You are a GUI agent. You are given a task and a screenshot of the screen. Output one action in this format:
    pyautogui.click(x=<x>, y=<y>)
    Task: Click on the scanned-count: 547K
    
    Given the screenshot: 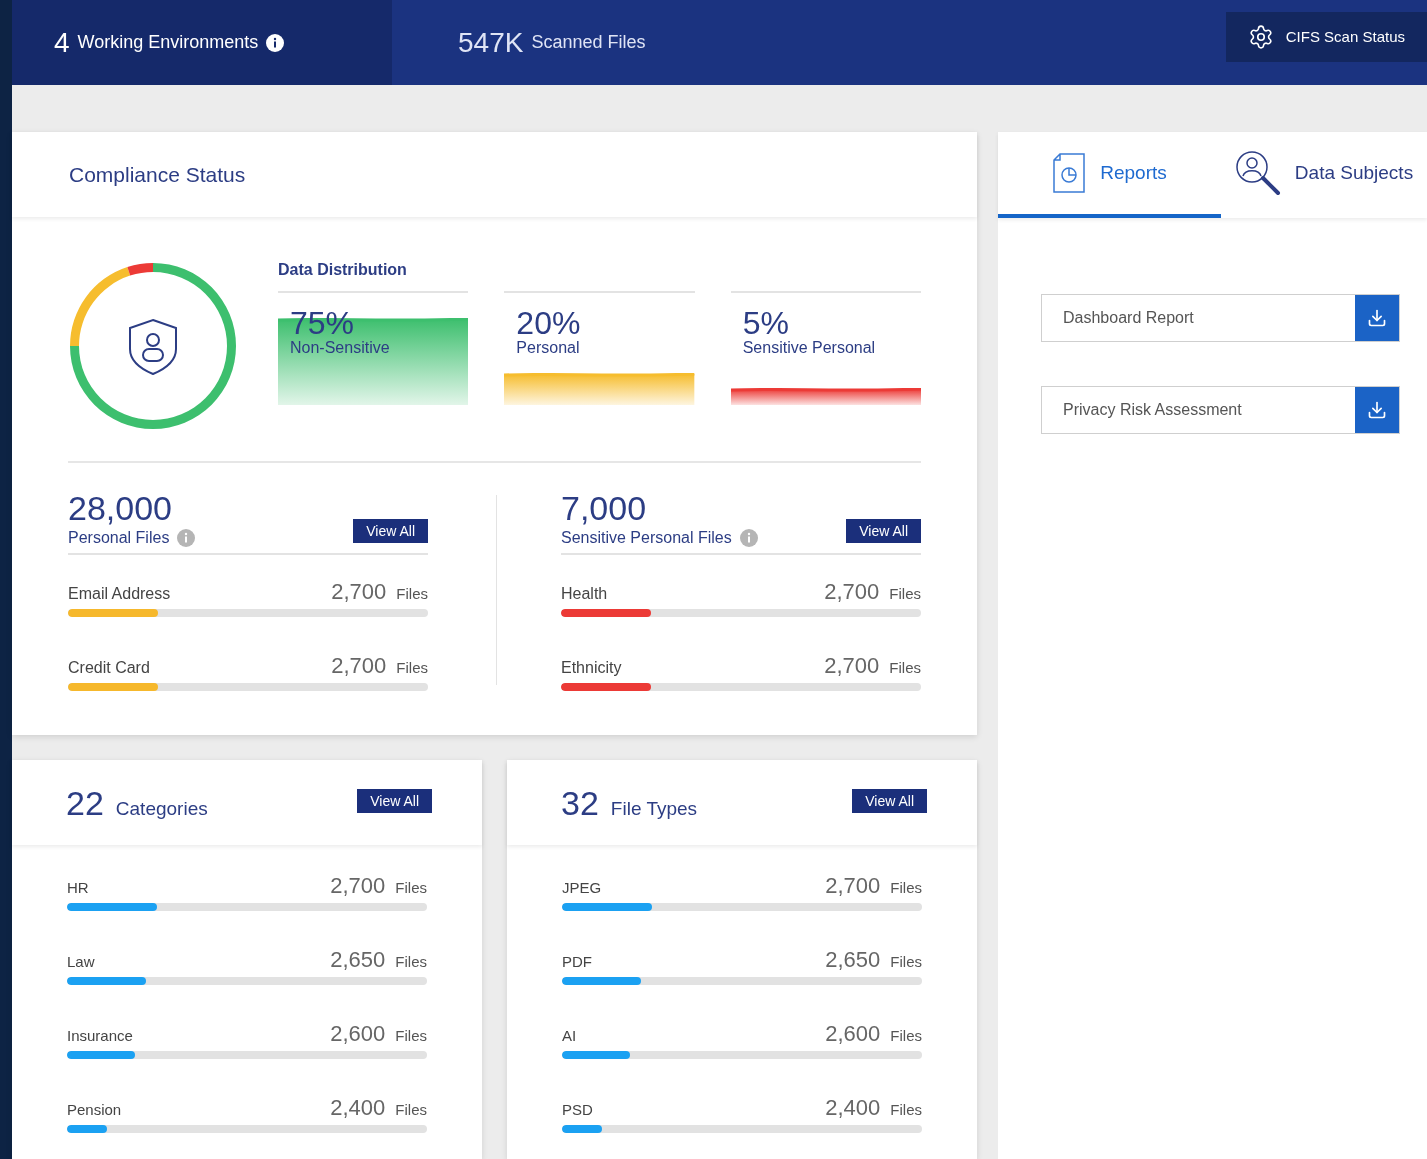 What is the action you would take?
    pyautogui.click(x=491, y=42)
    